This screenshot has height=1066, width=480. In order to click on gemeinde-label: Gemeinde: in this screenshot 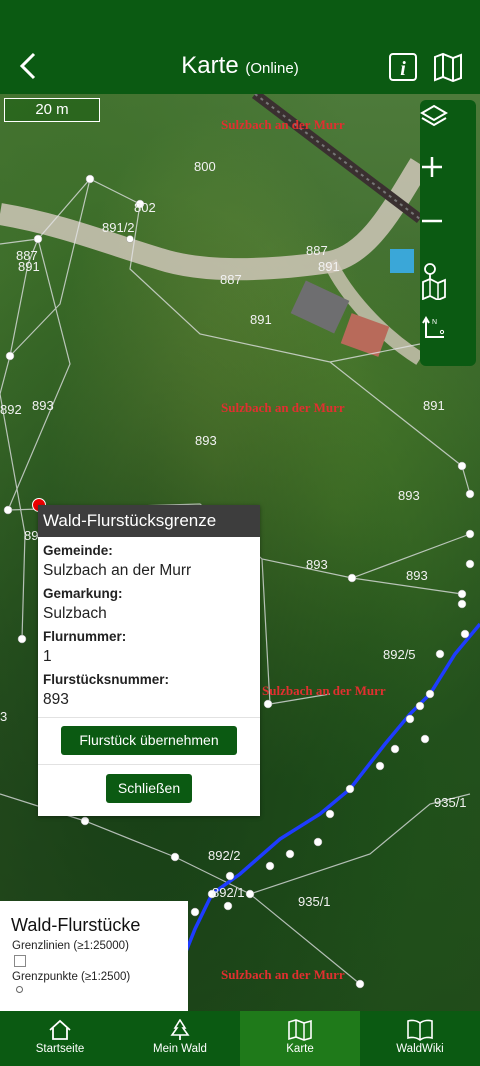, I will do `click(78, 550)`.